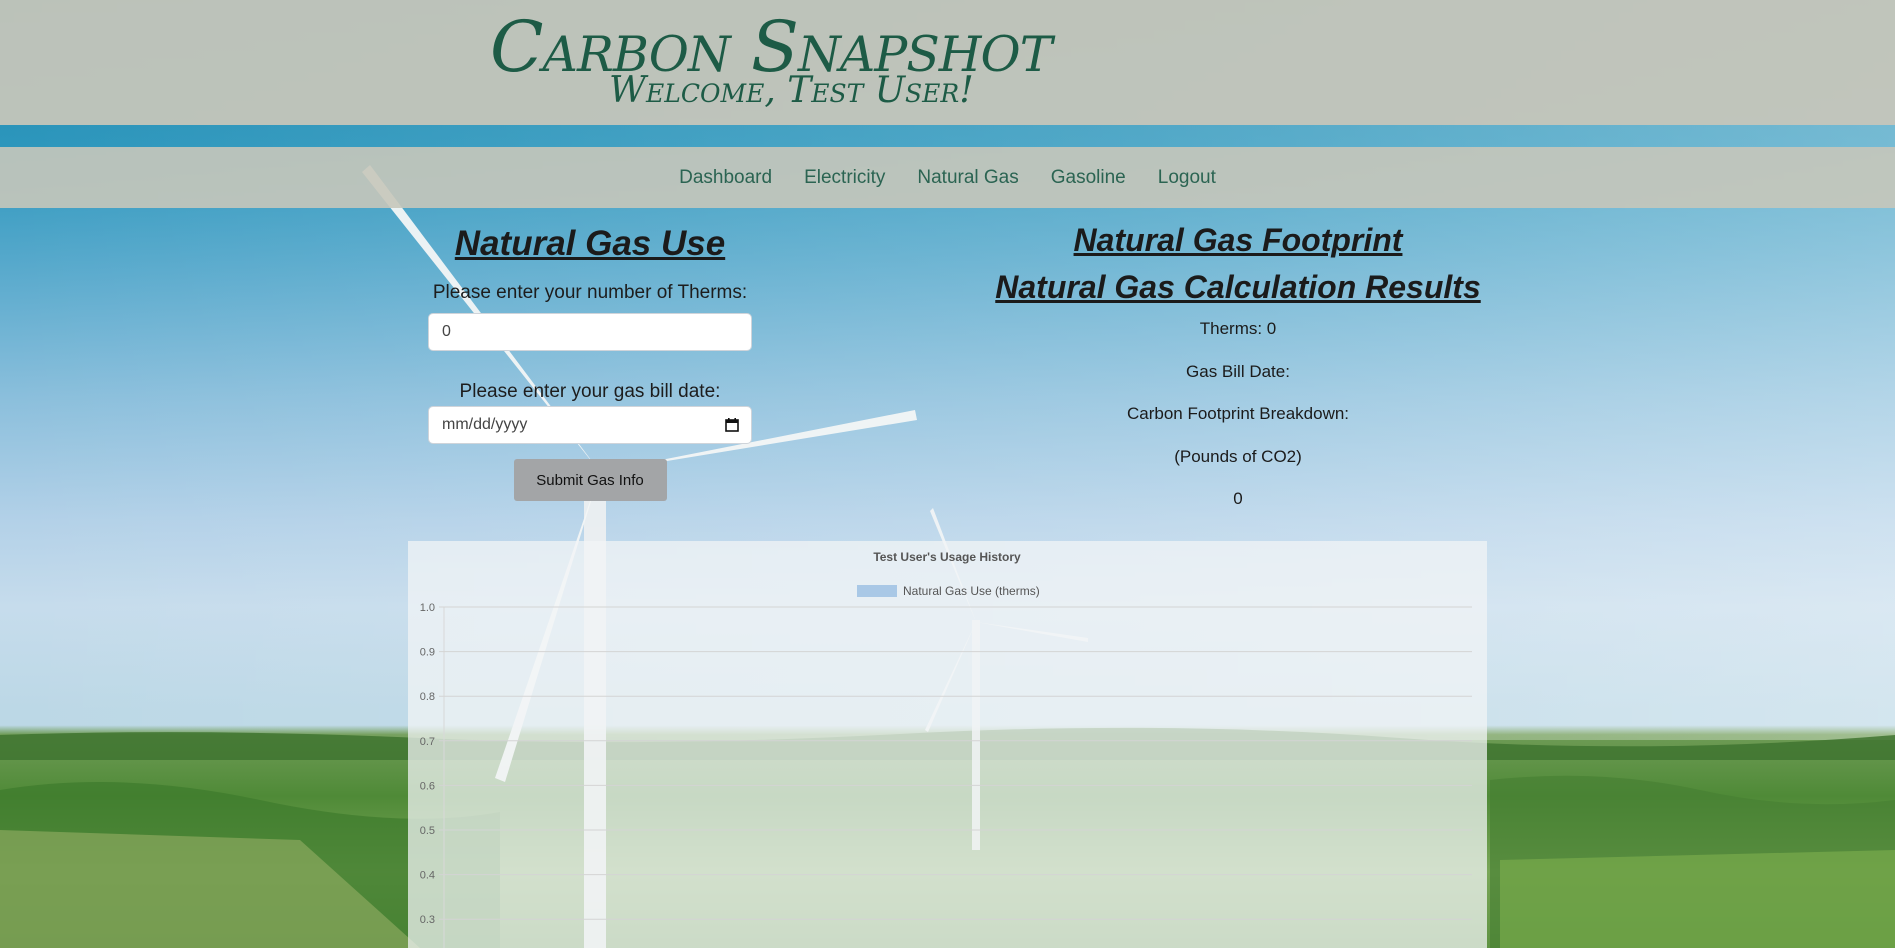 The image size is (1895, 948). Describe the element at coordinates (732, 425) in the screenshot. I see `calendar-icon` at that location.